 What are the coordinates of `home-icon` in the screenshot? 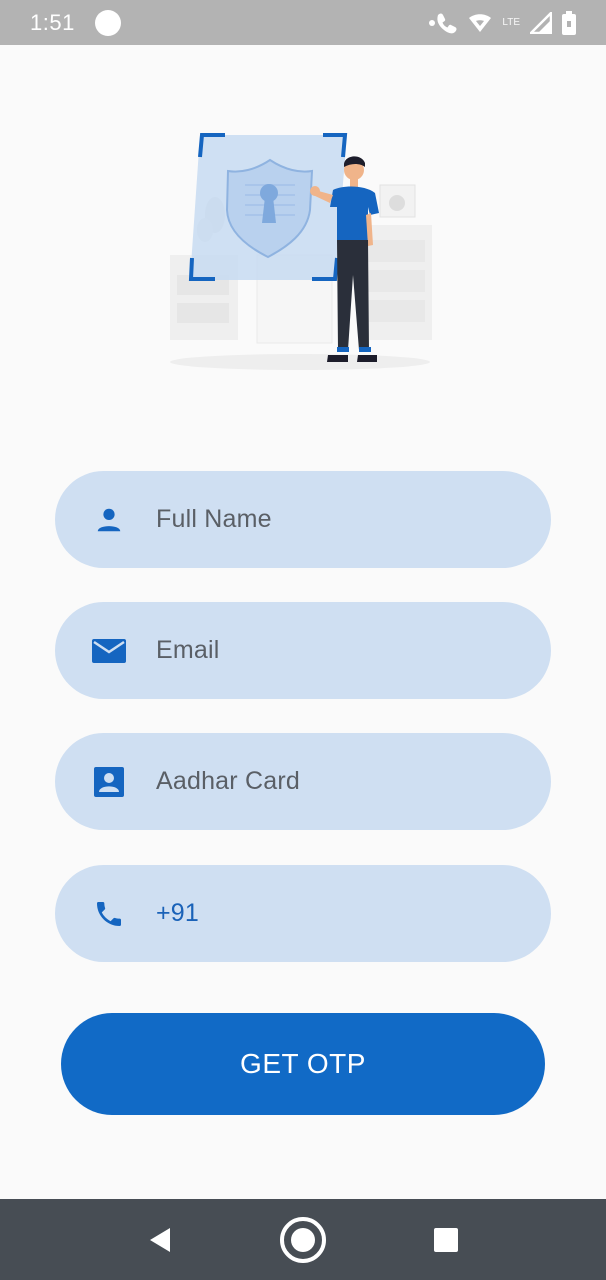 It's located at (303, 1239).